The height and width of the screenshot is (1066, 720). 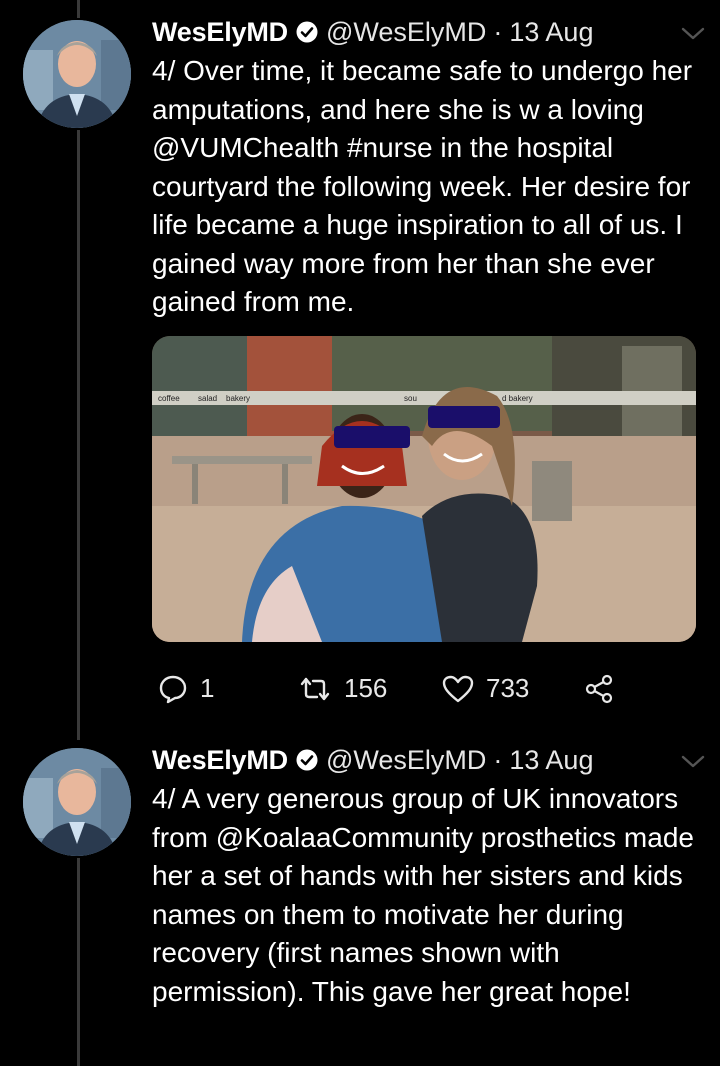 What do you see at coordinates (207, 398) in the screenshot?
I see `photo-sign: salad` at bounding box center [207, 398].